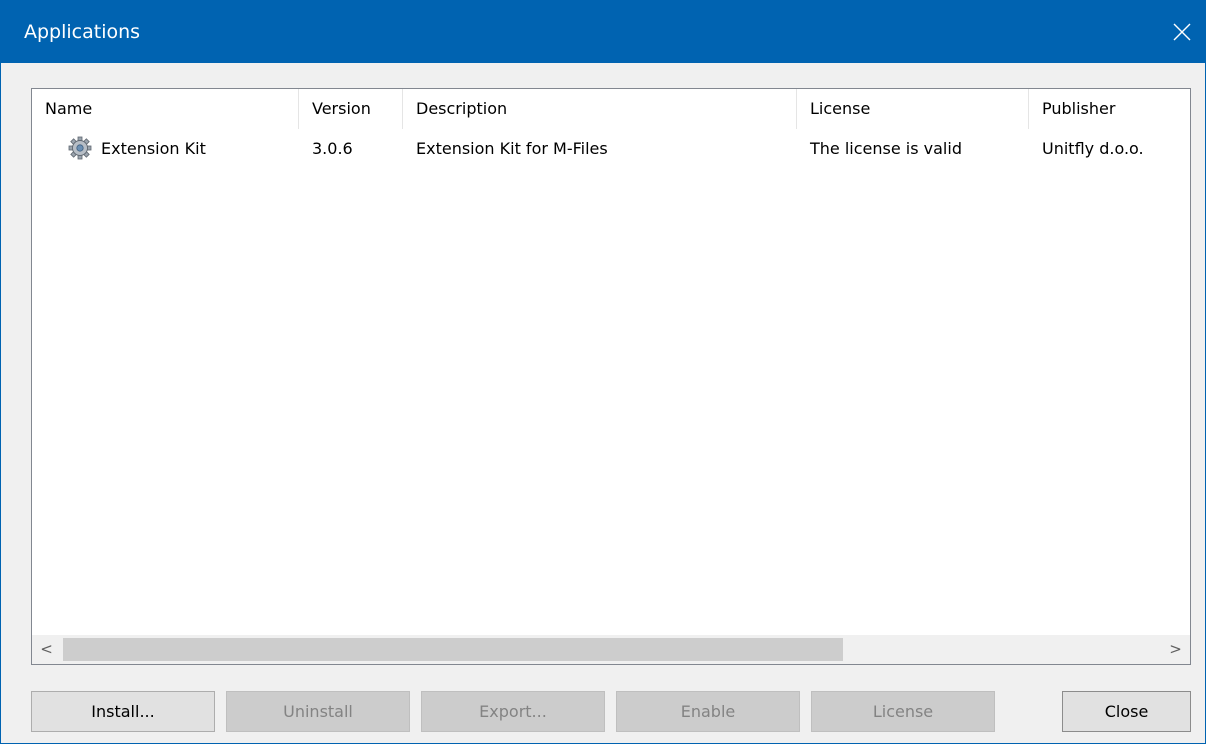 This screenshot has width=1206, height=744. What do you see at coordinates (903, 711) in the screenshot?
I see `license-button: License` at bounding box center [903, 711].